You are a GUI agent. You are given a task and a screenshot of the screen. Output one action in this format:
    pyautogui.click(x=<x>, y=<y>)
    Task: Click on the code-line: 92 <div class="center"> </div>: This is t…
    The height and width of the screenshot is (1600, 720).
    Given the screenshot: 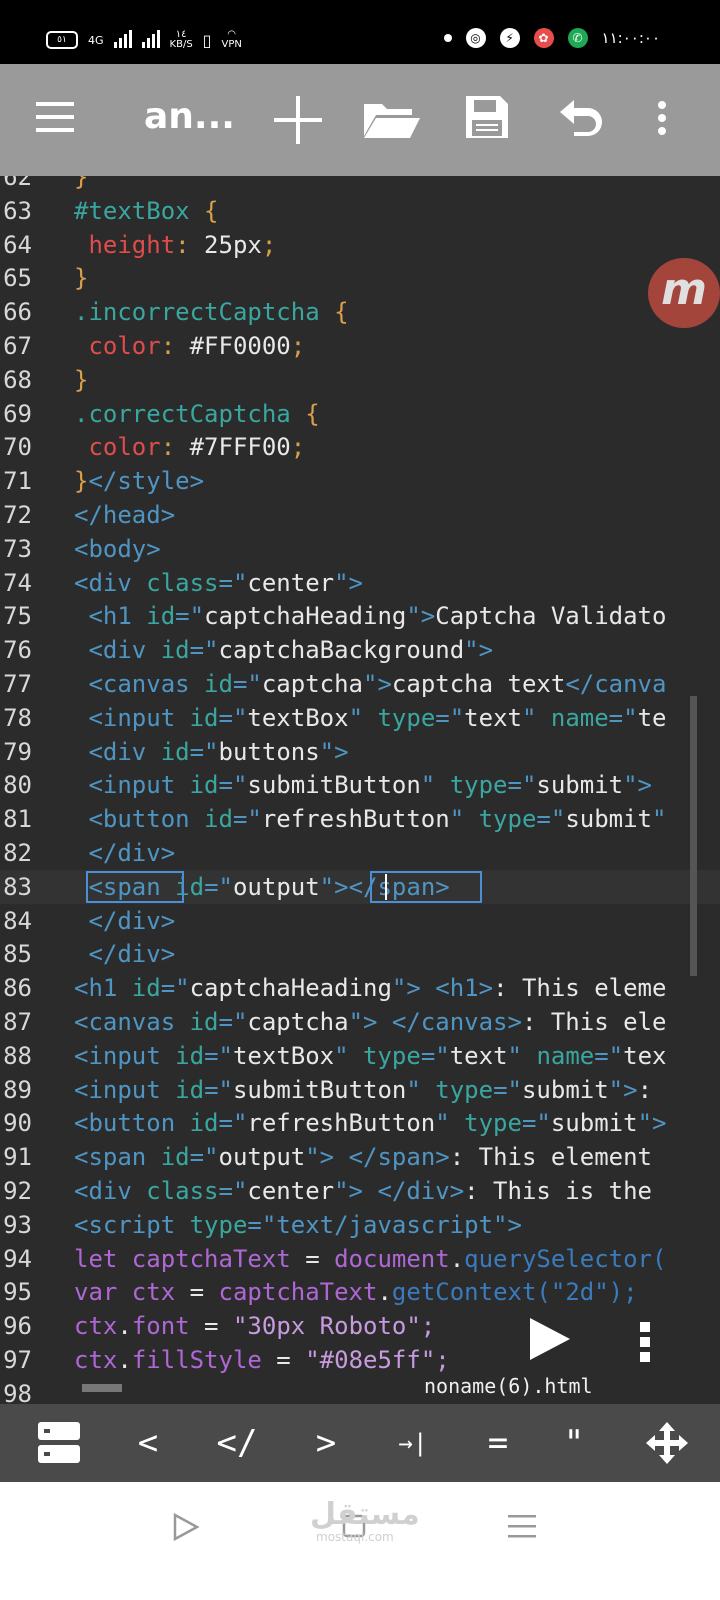 What is the action you would take?
    pyautogui.click(x=360, y=1191)
    